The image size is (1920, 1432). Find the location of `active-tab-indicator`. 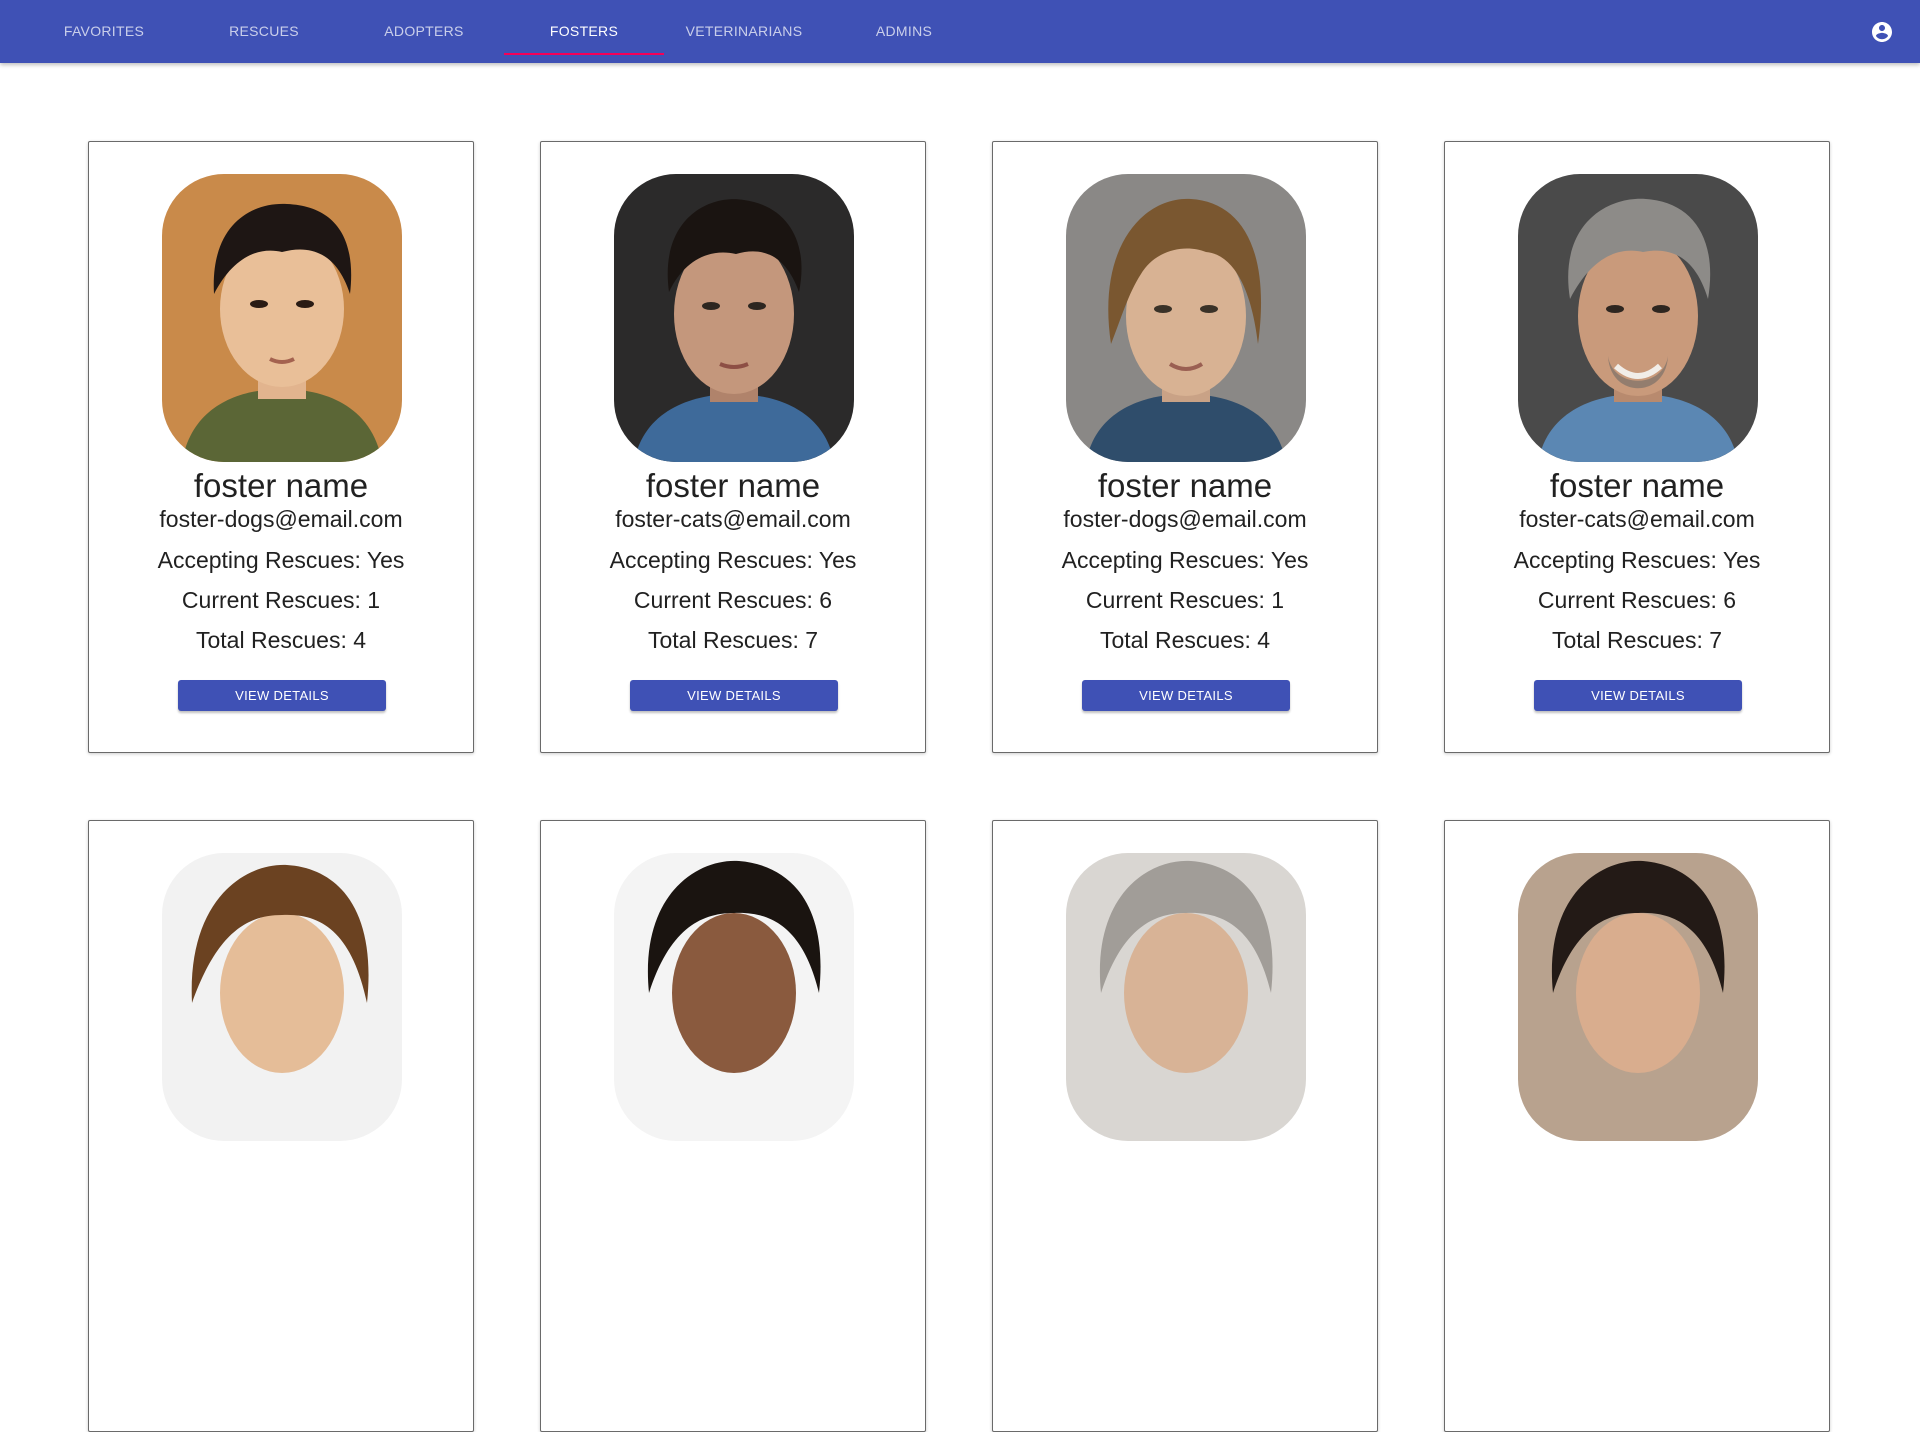

active-tab-indicator is located at coordinates (584, 54).